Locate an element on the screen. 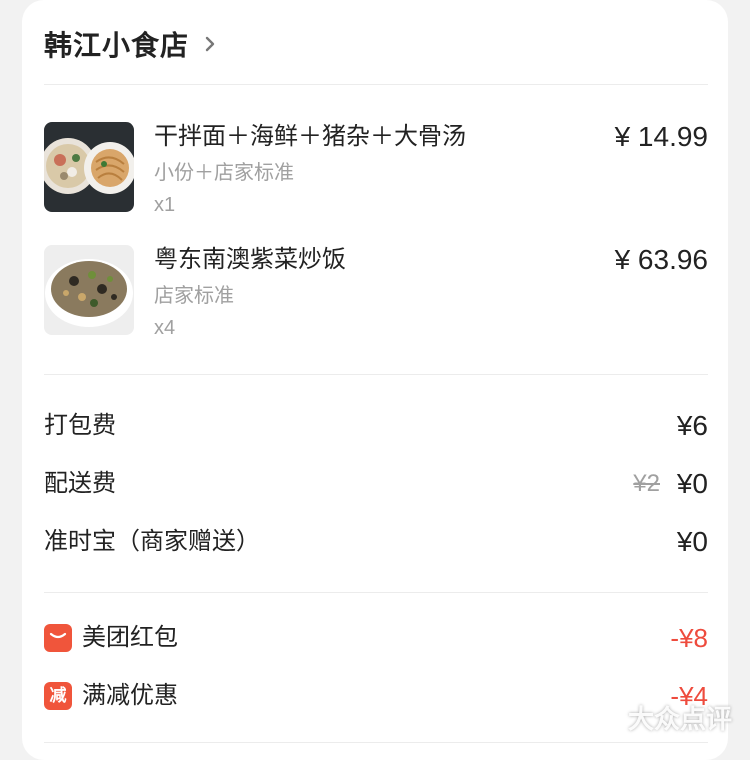  ontime-guarantee-row: 准时宝（商家赠送） ¥0 is located at coordinates (376, 542).